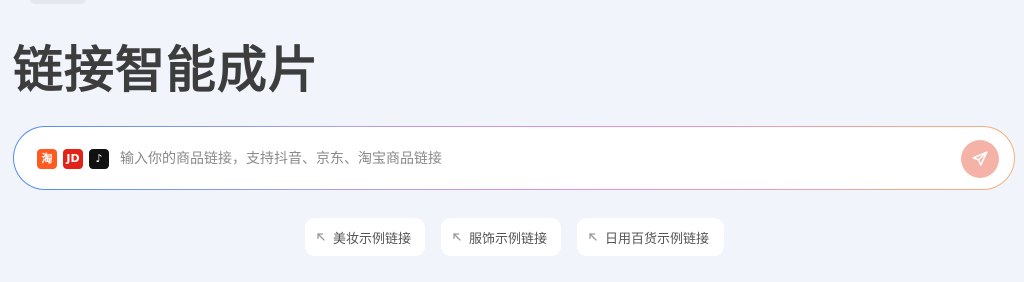 The width and height of the screenshot is (1024, 282). Describe the element at coordinates (166, 70) in the screenshot. I see `page-title: 链接智能成片` at that location.